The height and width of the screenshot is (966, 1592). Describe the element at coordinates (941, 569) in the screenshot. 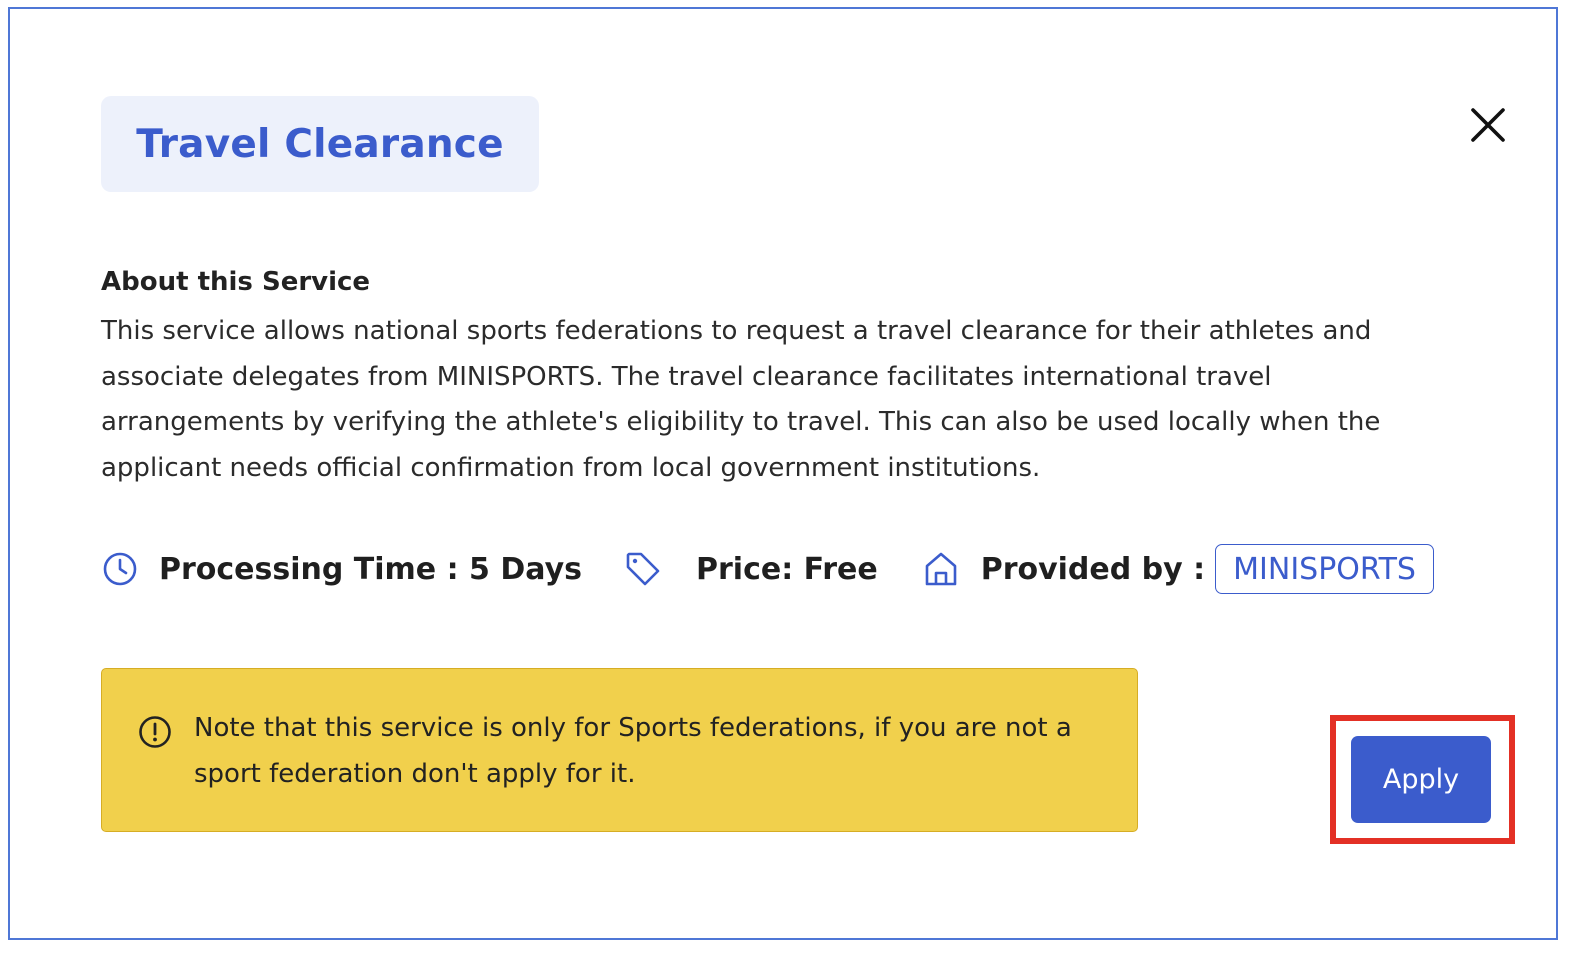

I see `home-icon` at that location.